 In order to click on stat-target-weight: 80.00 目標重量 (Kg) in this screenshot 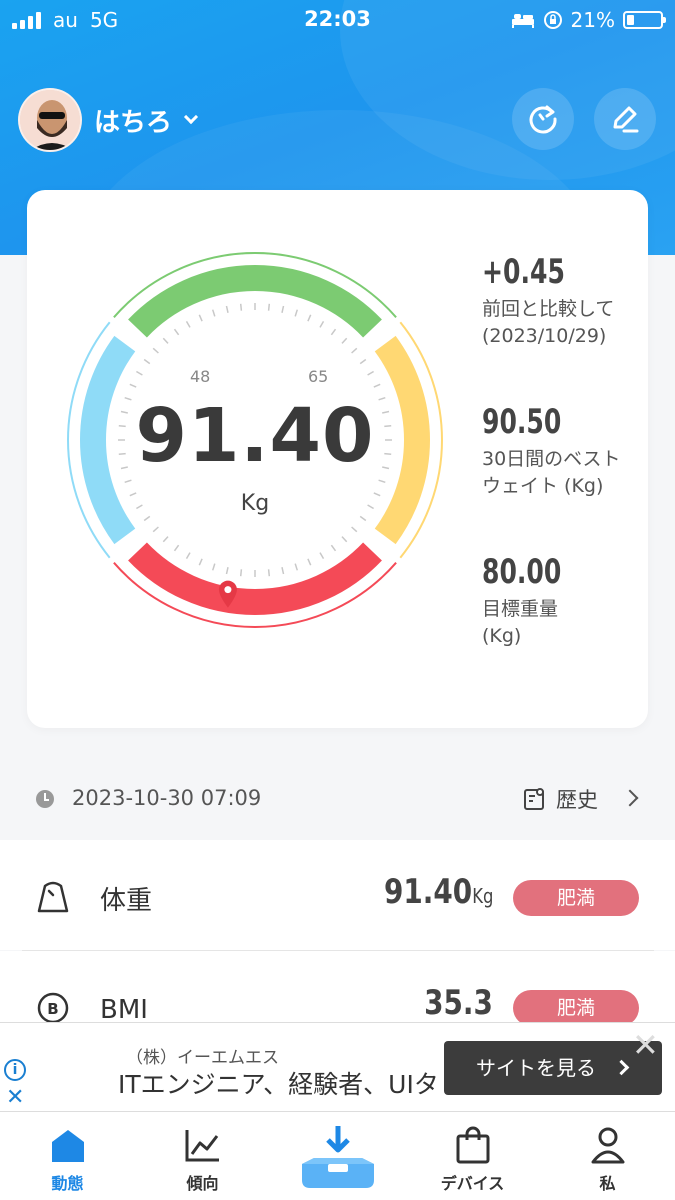, I will do `click(530, 601)`.